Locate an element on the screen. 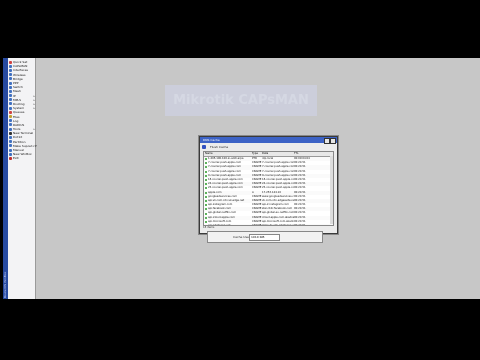 The height and width of the screenshot is (360, 480). column-header-ttl: TTL is located at coordinates (306, 154).